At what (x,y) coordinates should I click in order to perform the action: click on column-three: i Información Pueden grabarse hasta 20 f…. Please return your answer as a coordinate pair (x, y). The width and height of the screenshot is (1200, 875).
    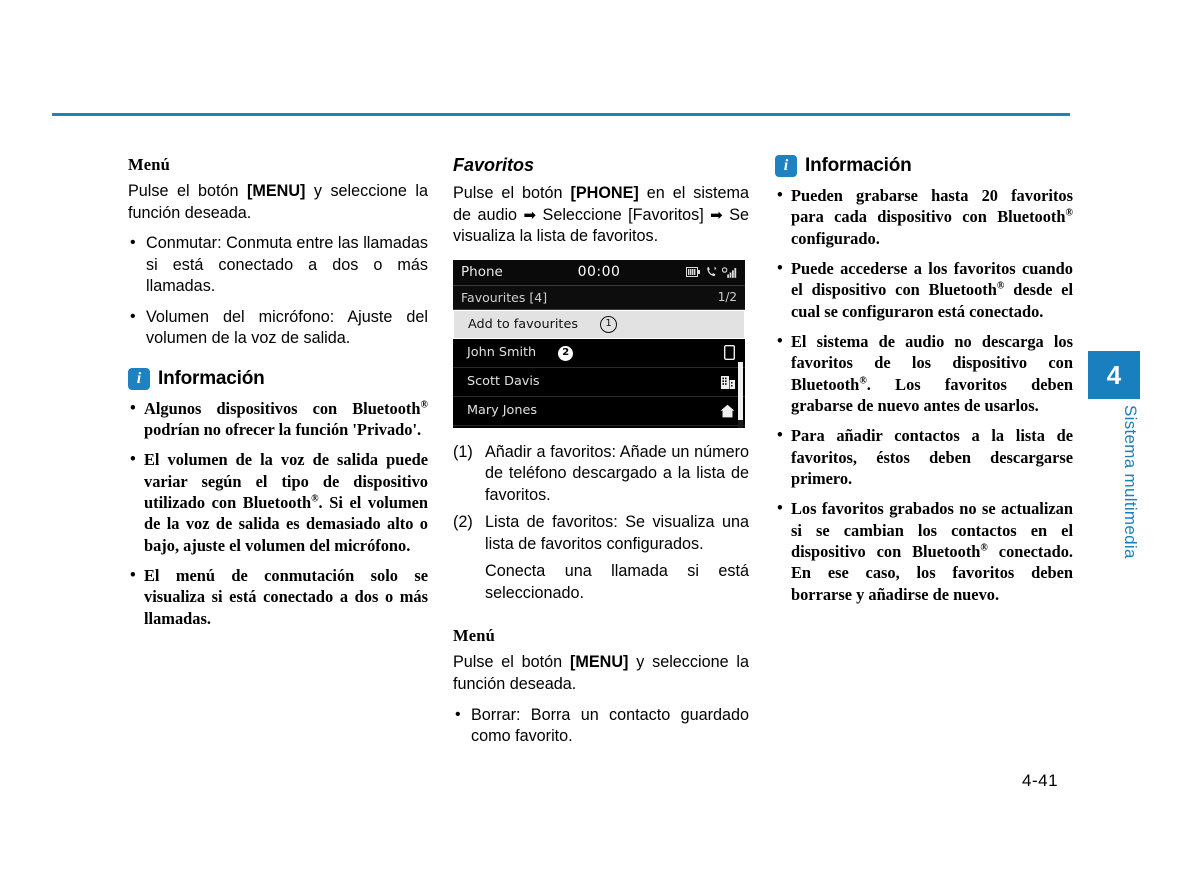
    Looking at the image, I should click on (924, 380).